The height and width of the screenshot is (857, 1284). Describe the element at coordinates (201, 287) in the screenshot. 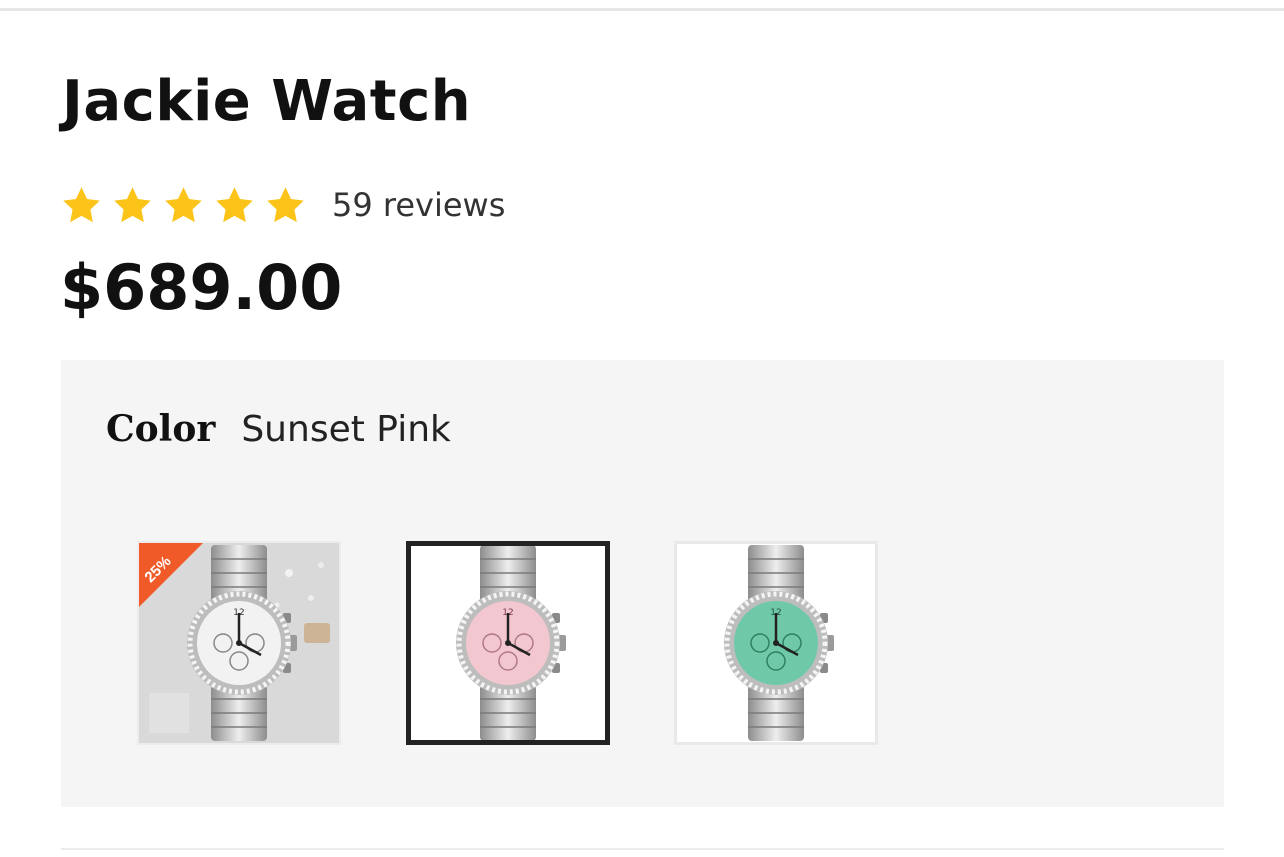

I see `product-price: $689.00` at that location.